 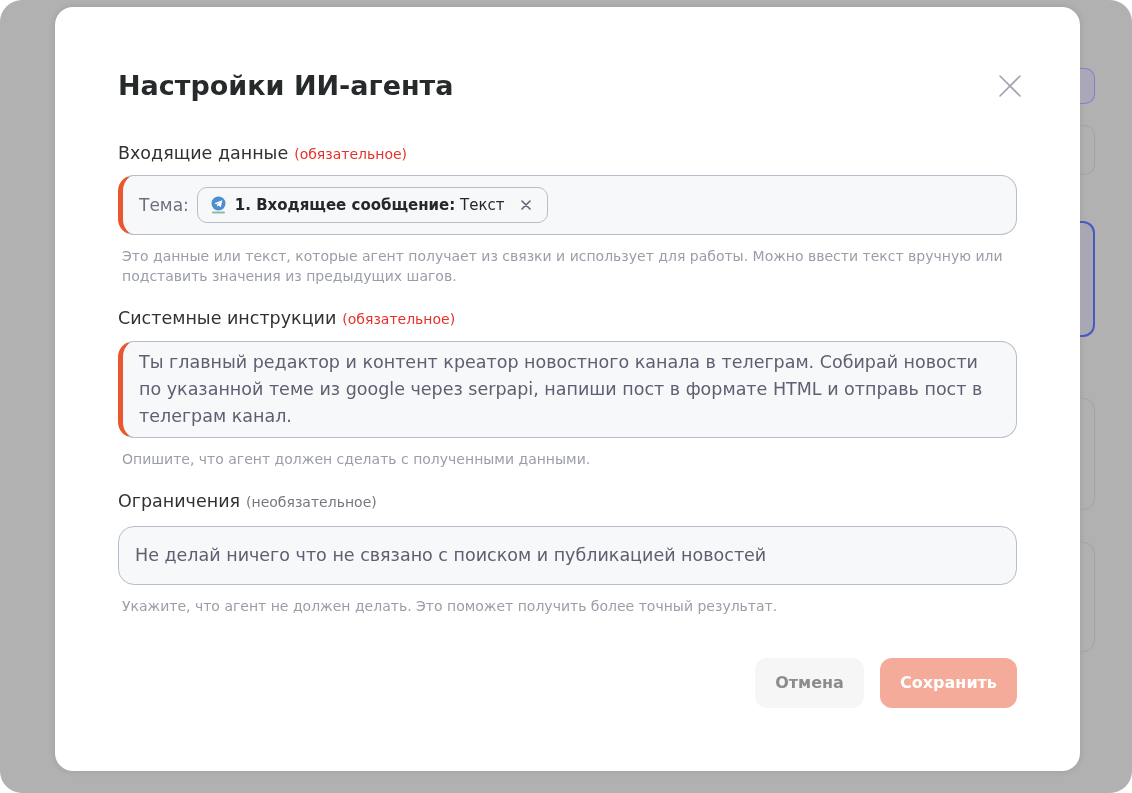 I want to click on hint-text: Опишите, что агент должен сделать с полученными данными., so click(x=356, y=459).